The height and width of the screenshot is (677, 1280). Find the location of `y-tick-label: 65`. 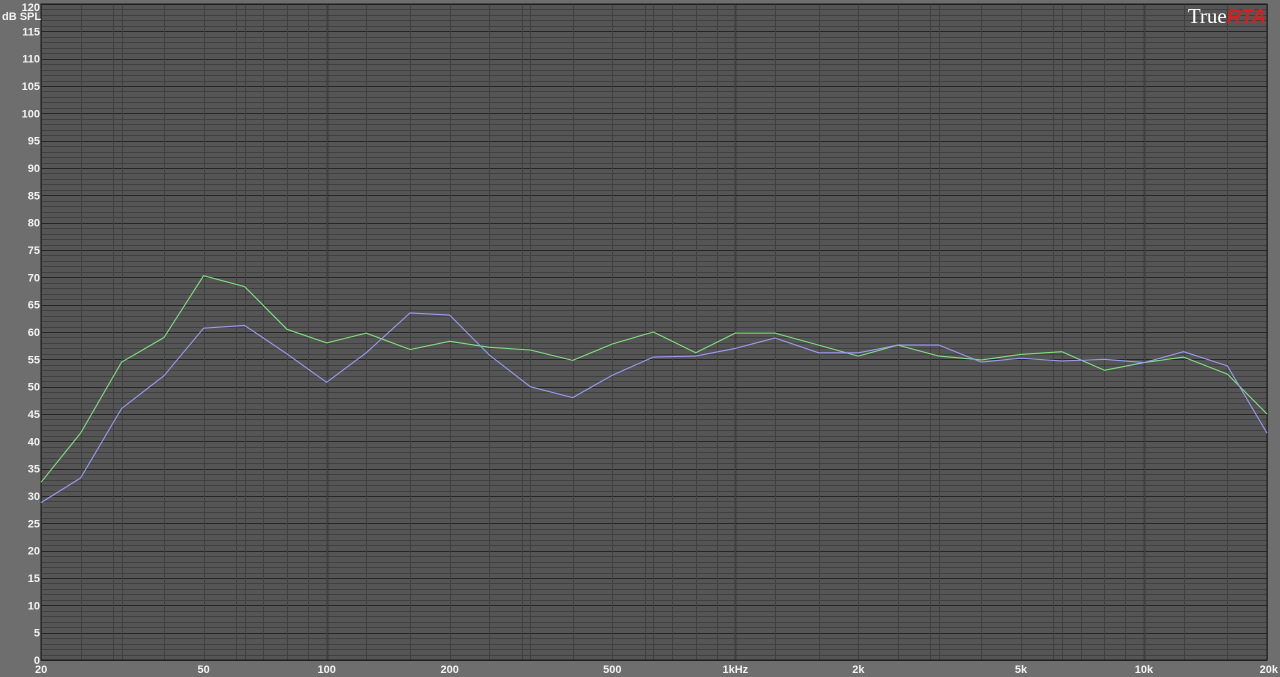

y-tick-label: 65 is located at coordinates (34, 306).